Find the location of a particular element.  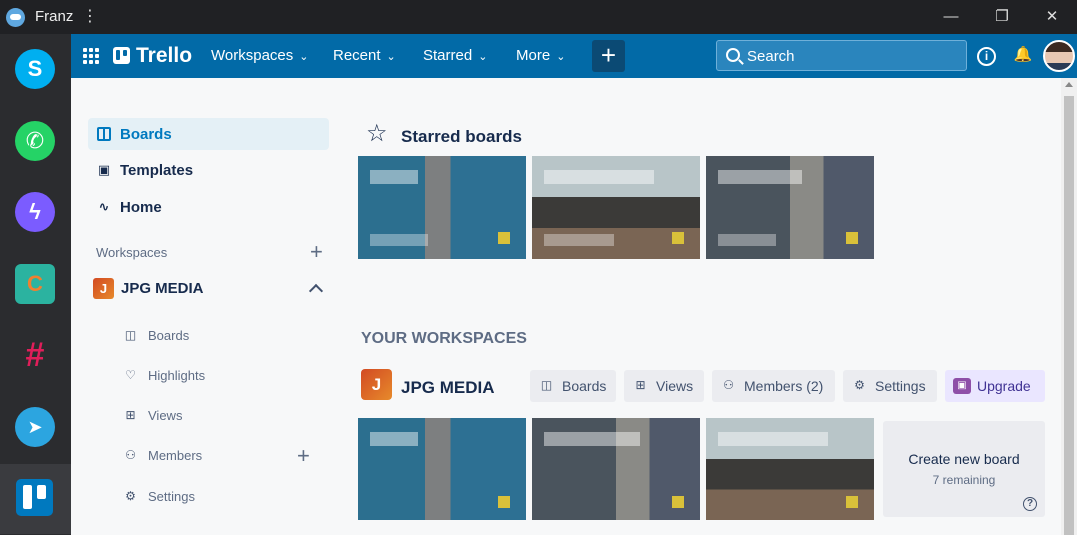

app-title: Franz is located at coordinates (54, 16).